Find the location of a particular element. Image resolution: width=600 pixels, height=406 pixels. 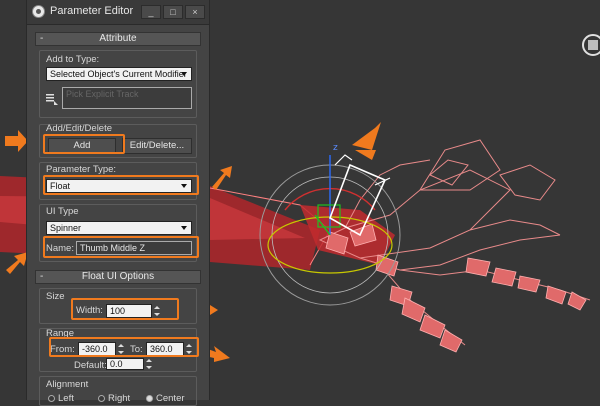

explicit-track-placeholder: Pick Explicit Track is located at coordinates (102, 94).